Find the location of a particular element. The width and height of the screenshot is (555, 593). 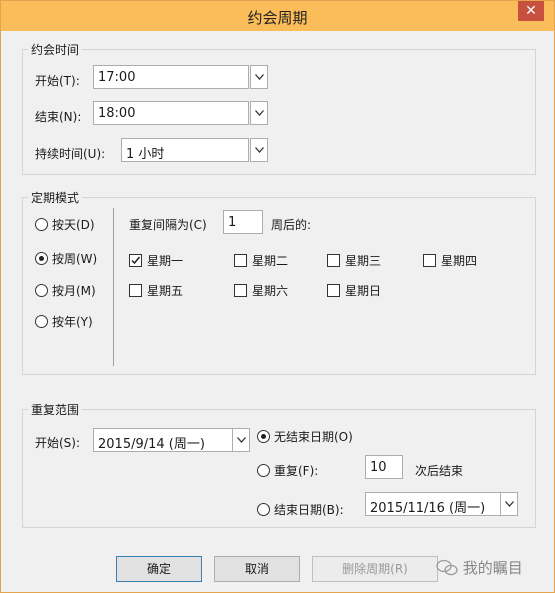

daily-radio: 按天(D) is located at coordinates (65, 224).